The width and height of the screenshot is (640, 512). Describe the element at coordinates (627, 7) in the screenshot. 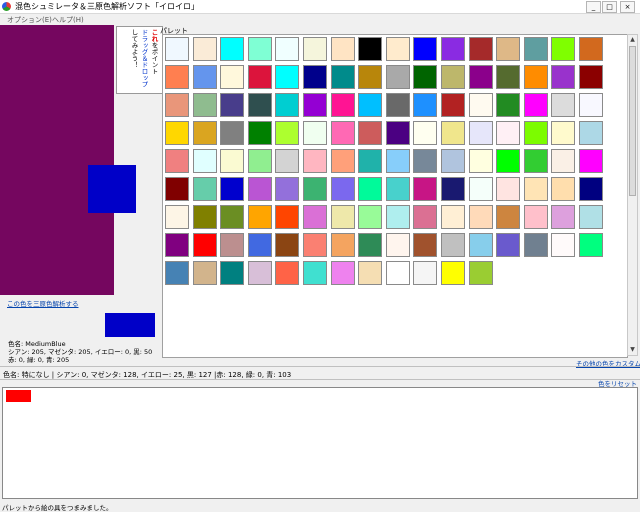

I see `close-button: ×` at that location.